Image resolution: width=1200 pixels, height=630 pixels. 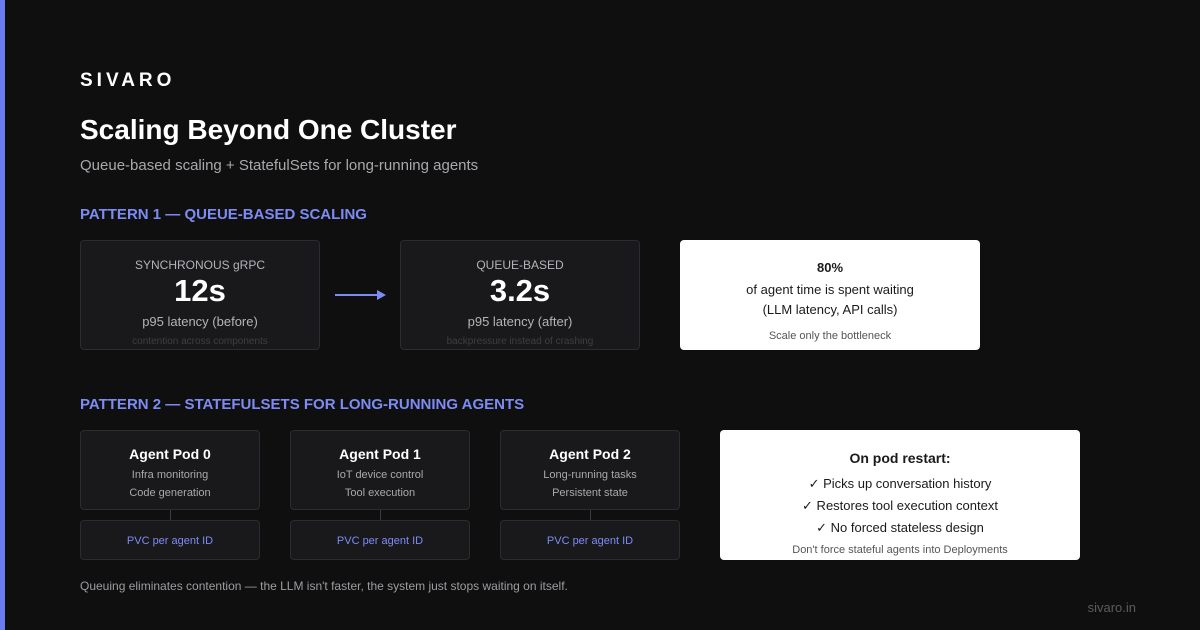 I want to click on arrow-right-icon, so click(x=360, y=295).